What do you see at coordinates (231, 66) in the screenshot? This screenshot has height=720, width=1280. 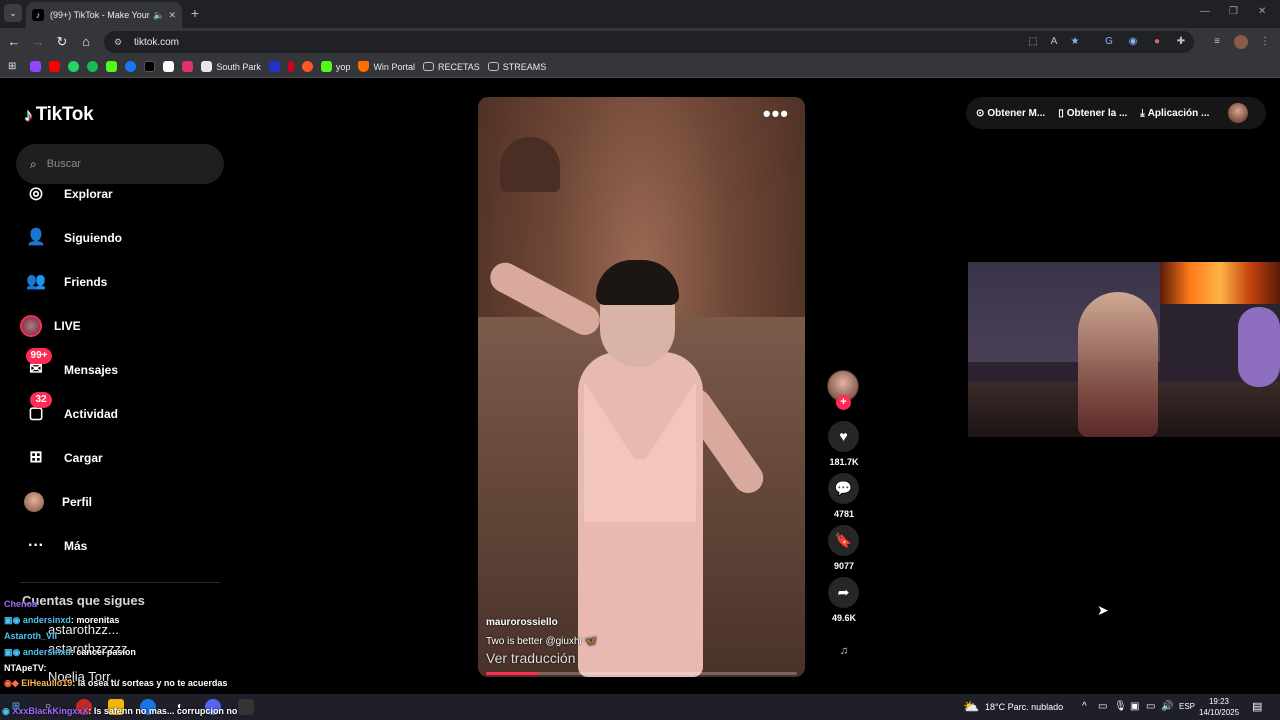 I see `bookmark-southpark: South Park` at bounding box center [231, 66].